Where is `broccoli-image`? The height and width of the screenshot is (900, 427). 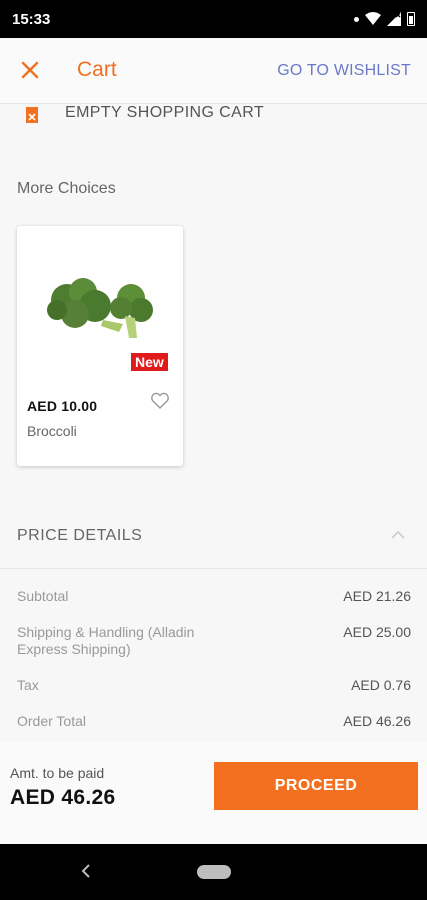
broccoli-image is located at coordinates (100, 308).